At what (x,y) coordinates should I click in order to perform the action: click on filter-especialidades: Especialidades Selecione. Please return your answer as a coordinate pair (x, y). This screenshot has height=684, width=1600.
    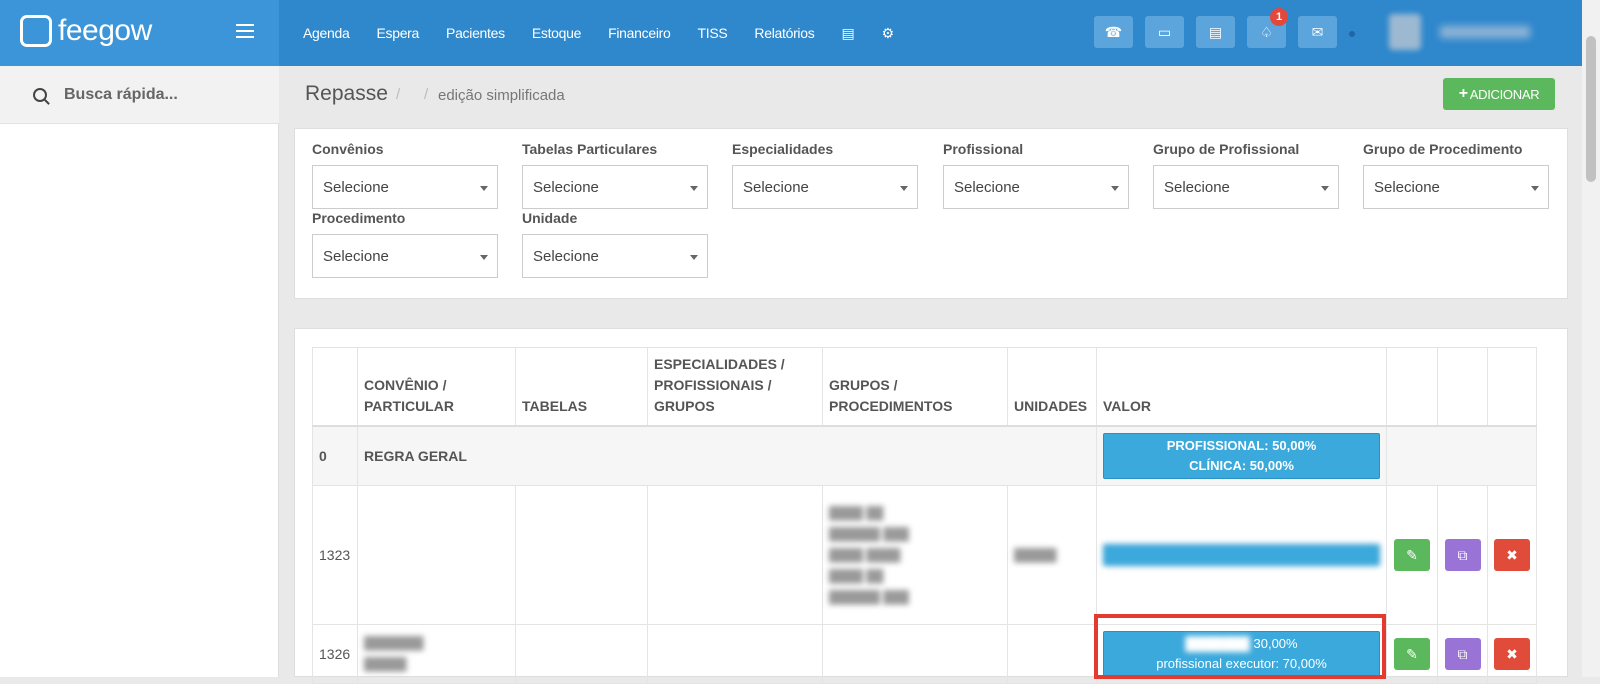
    Looking at the image, I should click on (825, 175).